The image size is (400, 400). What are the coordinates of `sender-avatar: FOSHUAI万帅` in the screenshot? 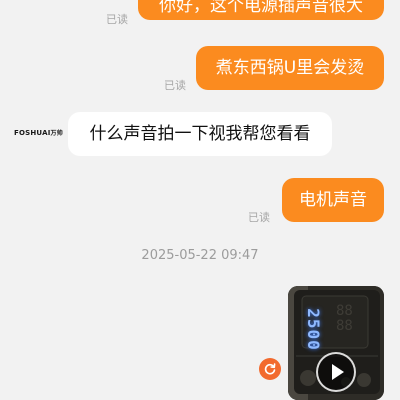 It's located at (38, 132).